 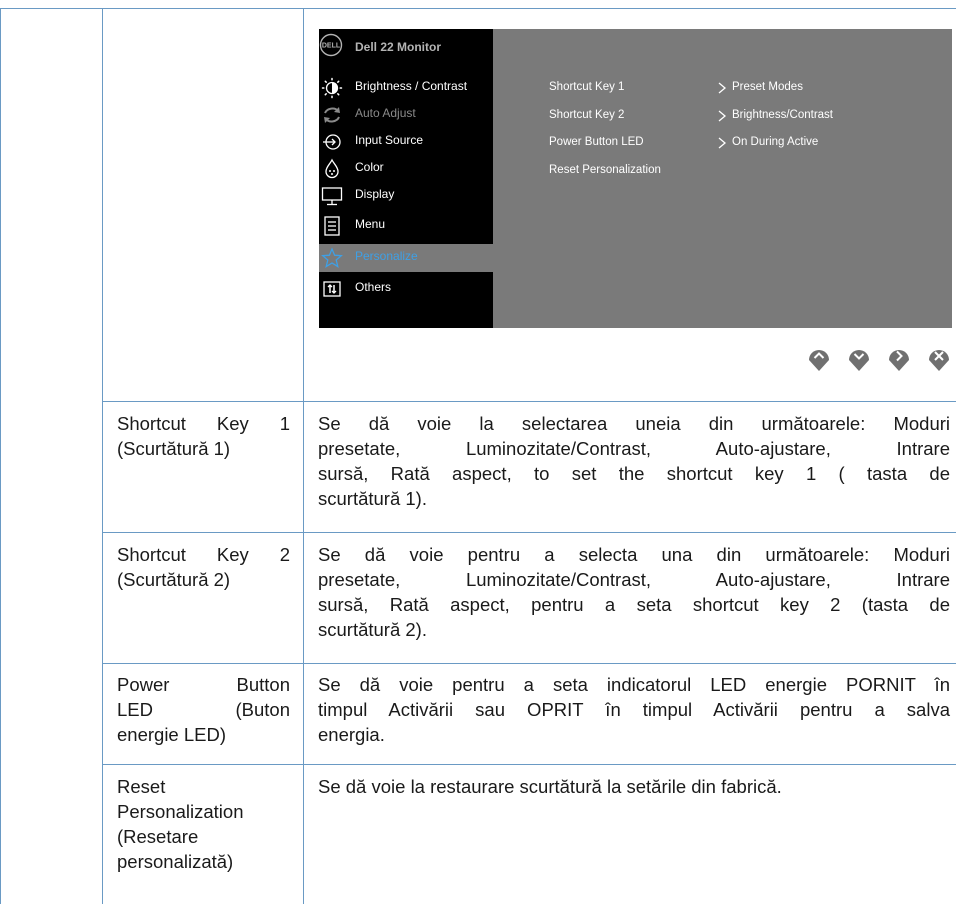 What do you see at coordinates (369, 167) in the screenshot?
I see `menu-item-label: Color` at bounding box center [369, 167].